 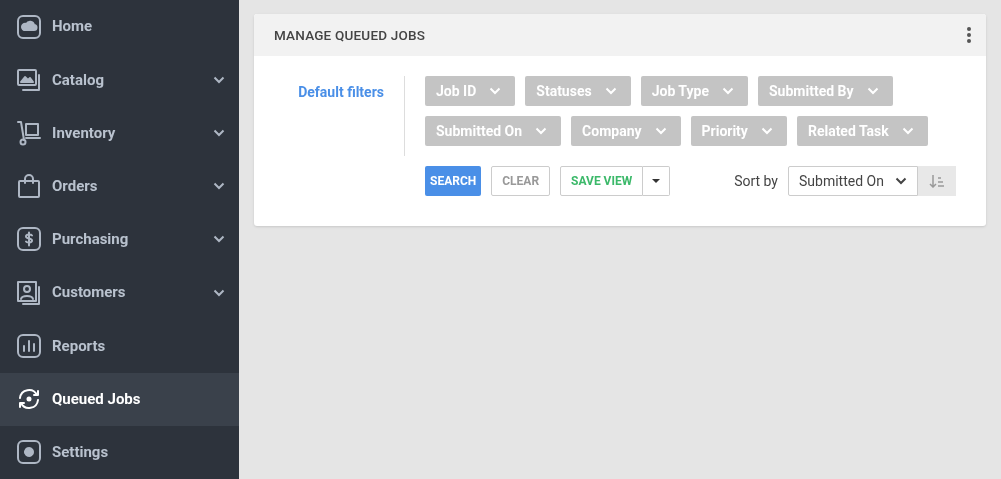 What do you see at coordinates (29, 133) in the screenshot?
I see `hand-truck-icon` at bounding box center [29, 133].